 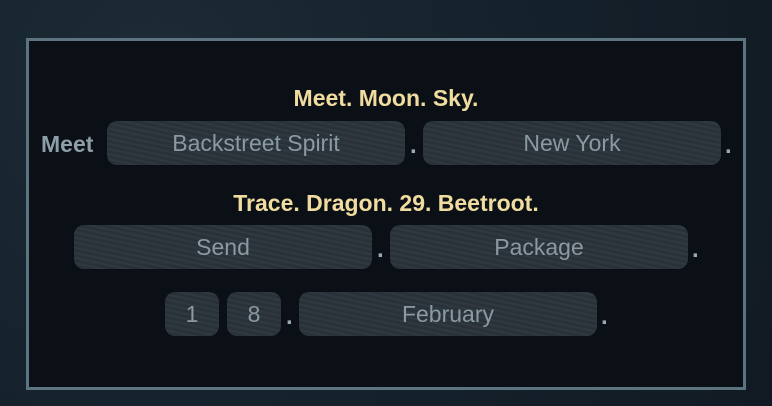 I want to click on clue-heading-2: Trace. Dragon. 29. Beetroot., so click(x=386, y=203).